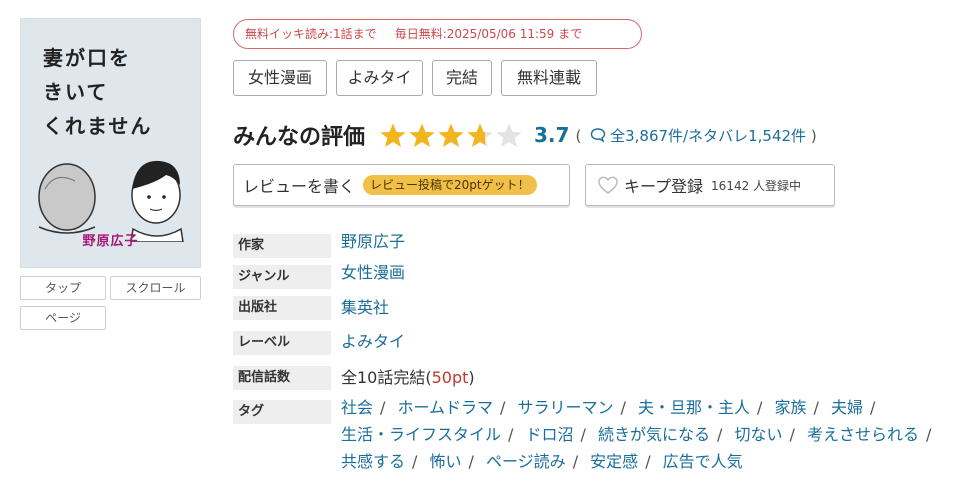 The width and height of the screenshot is (957, 477). I want to click on keep-register-count: 16142 人登録中, so click(756, 185).